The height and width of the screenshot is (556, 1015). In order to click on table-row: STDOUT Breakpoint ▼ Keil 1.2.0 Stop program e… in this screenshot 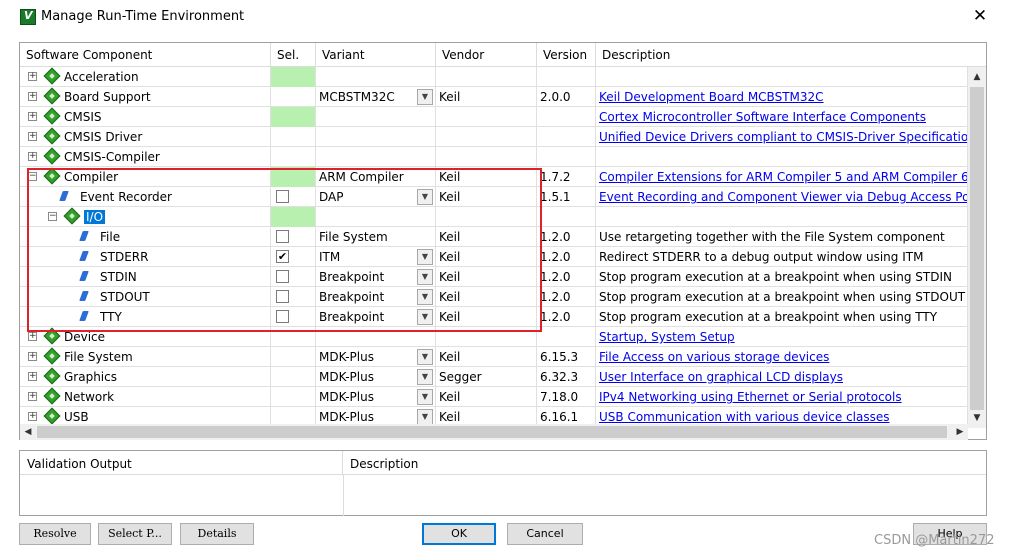, I will do `click(494, 297)`.